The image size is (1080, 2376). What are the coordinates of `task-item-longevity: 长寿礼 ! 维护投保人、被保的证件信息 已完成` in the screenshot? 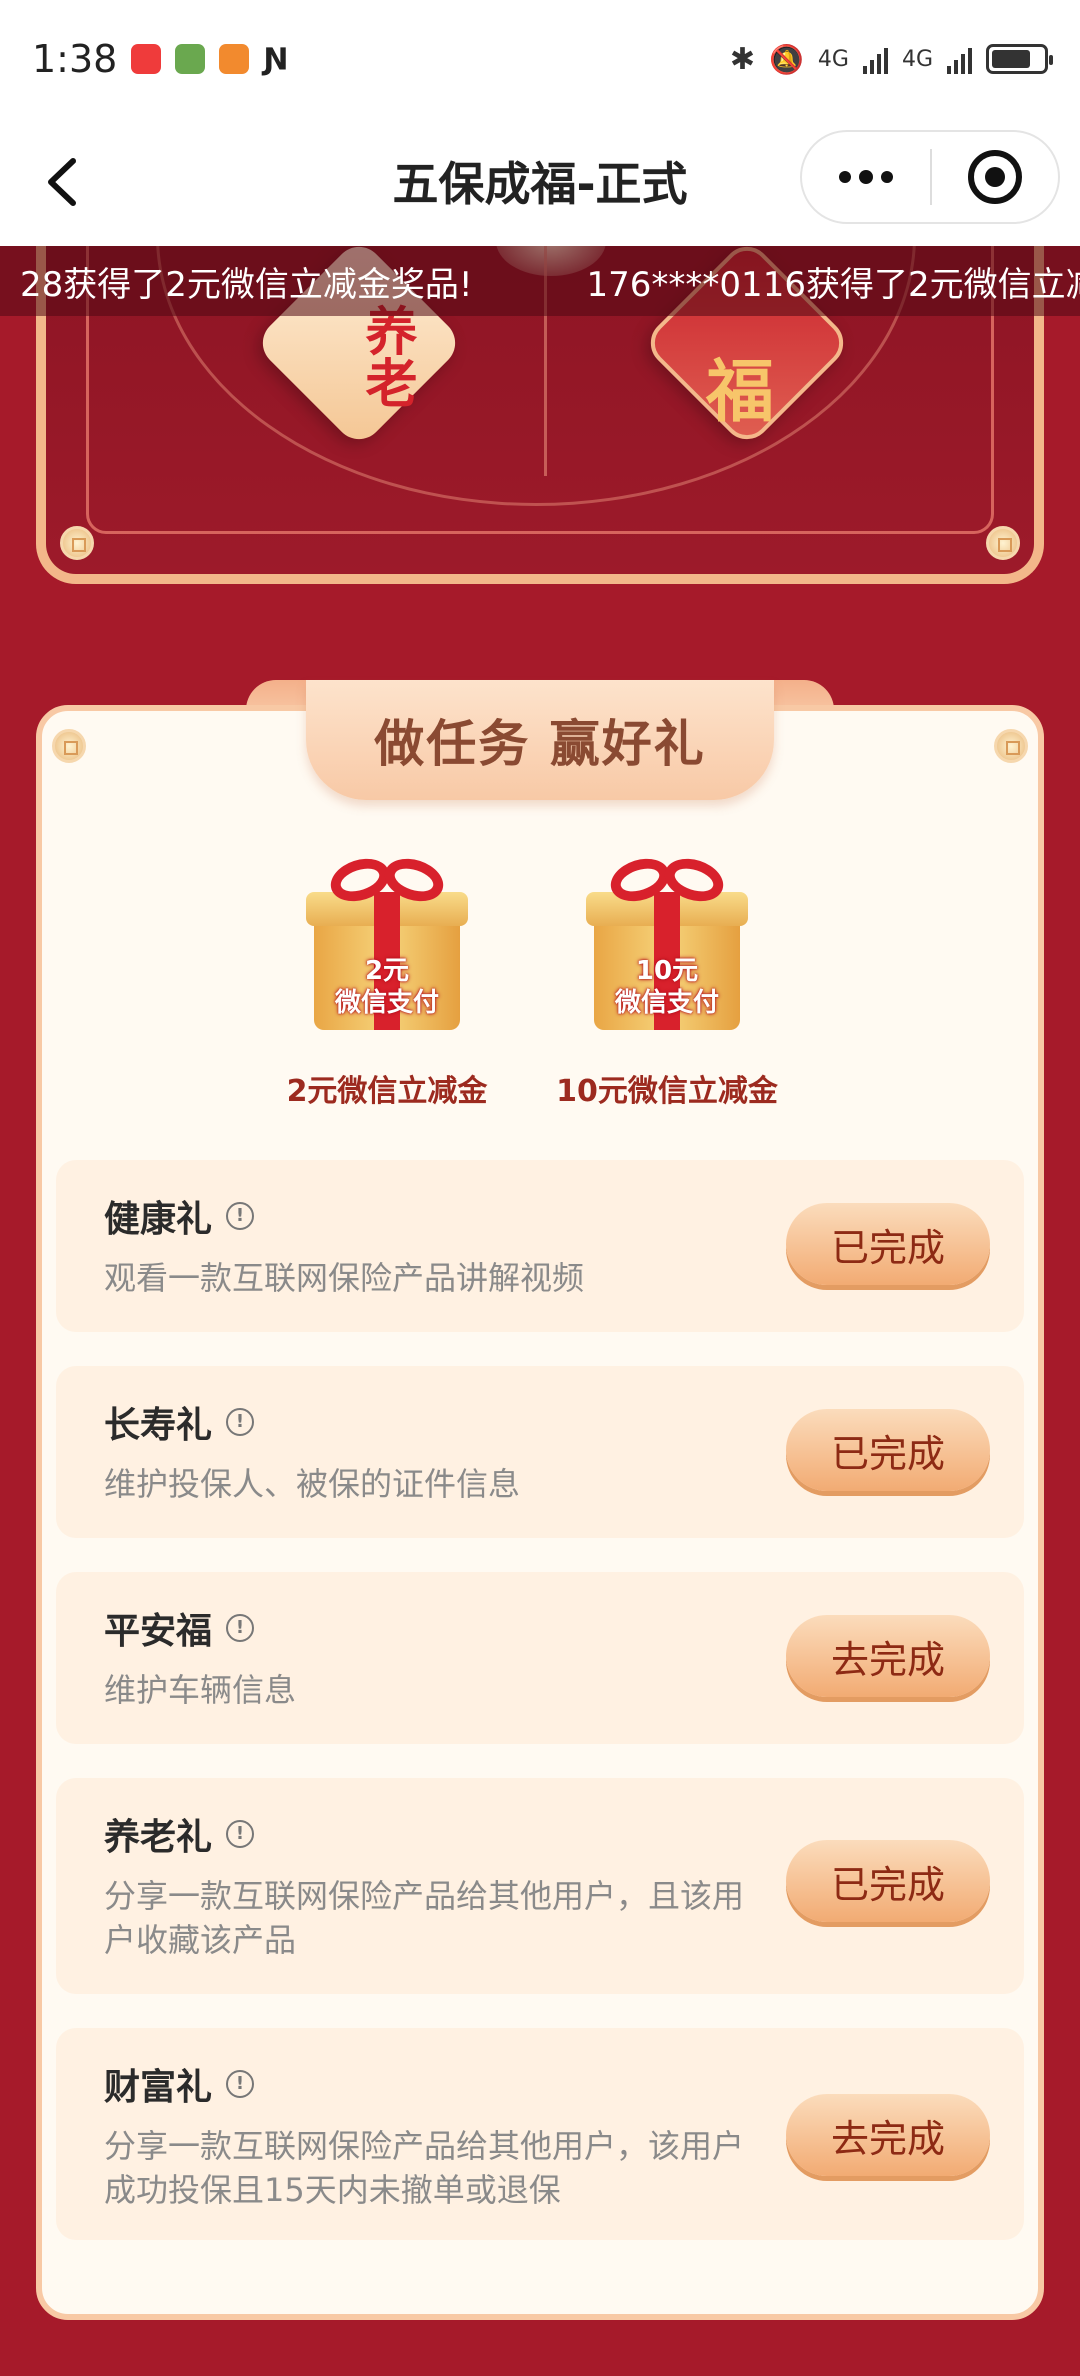 It's located at (540, 1452).